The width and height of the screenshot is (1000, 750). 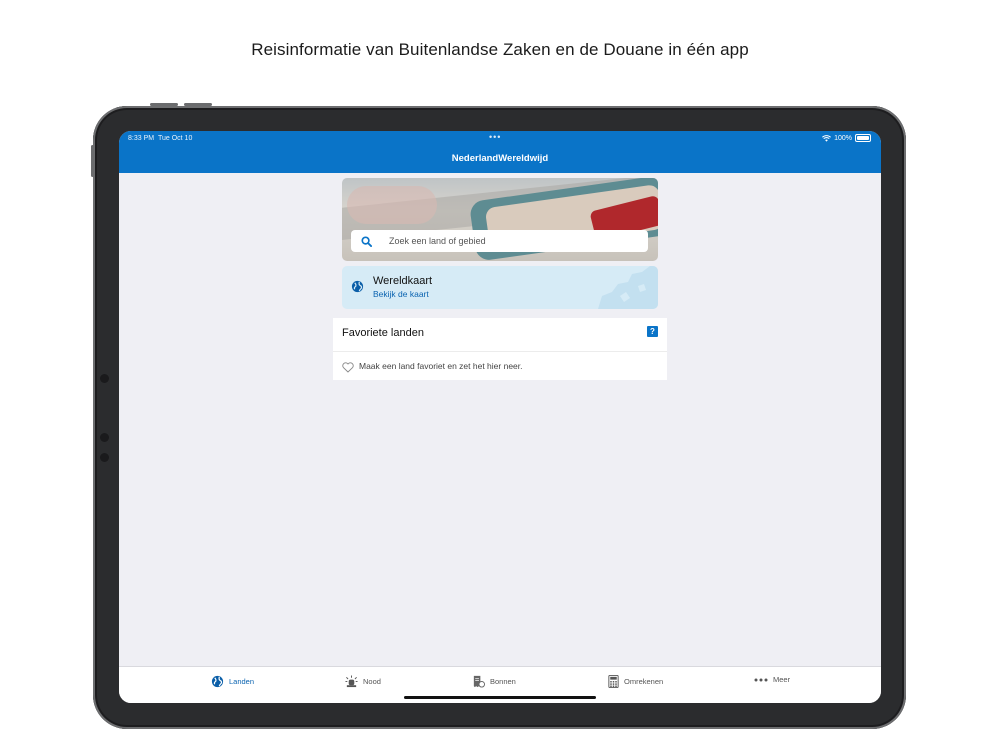 What do you see at coordinates (613, 681) in the screenshot?
I see `calculator-icon` at bounding box center [613, 681].